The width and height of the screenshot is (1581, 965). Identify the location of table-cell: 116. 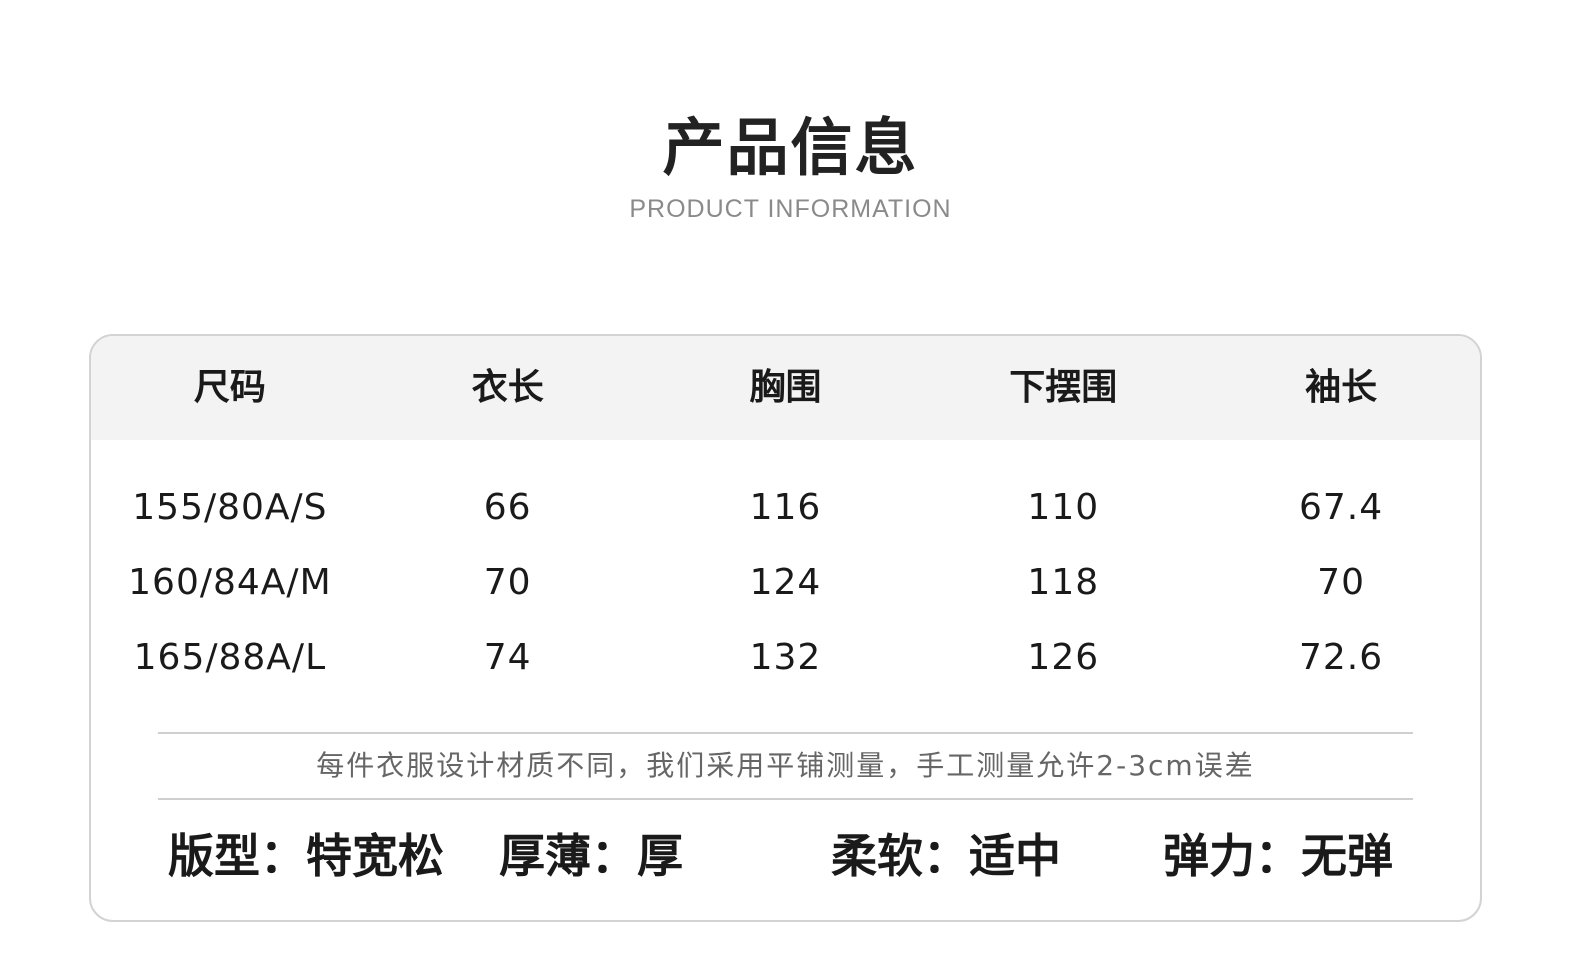
(785, 507).